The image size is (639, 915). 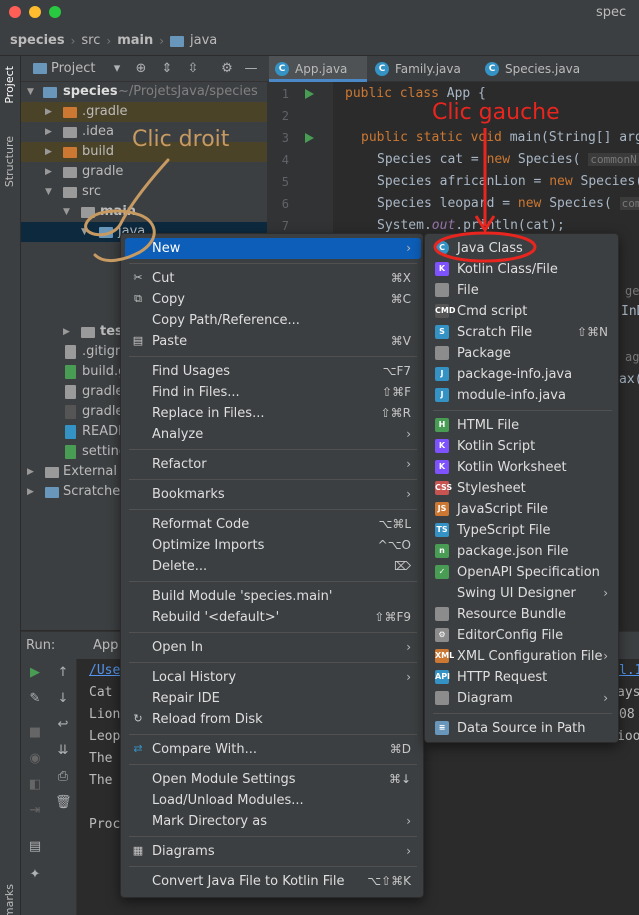 What do you see at coordinates (104, 670) in the screenshot?
I see `console-line: /Use` at bounding box center [104, 670].